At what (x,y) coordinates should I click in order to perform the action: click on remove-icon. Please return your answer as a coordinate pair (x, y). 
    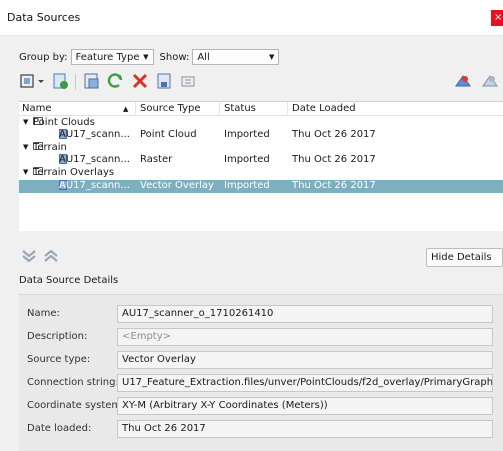
    Looking at the image, I should click on (140, 81).